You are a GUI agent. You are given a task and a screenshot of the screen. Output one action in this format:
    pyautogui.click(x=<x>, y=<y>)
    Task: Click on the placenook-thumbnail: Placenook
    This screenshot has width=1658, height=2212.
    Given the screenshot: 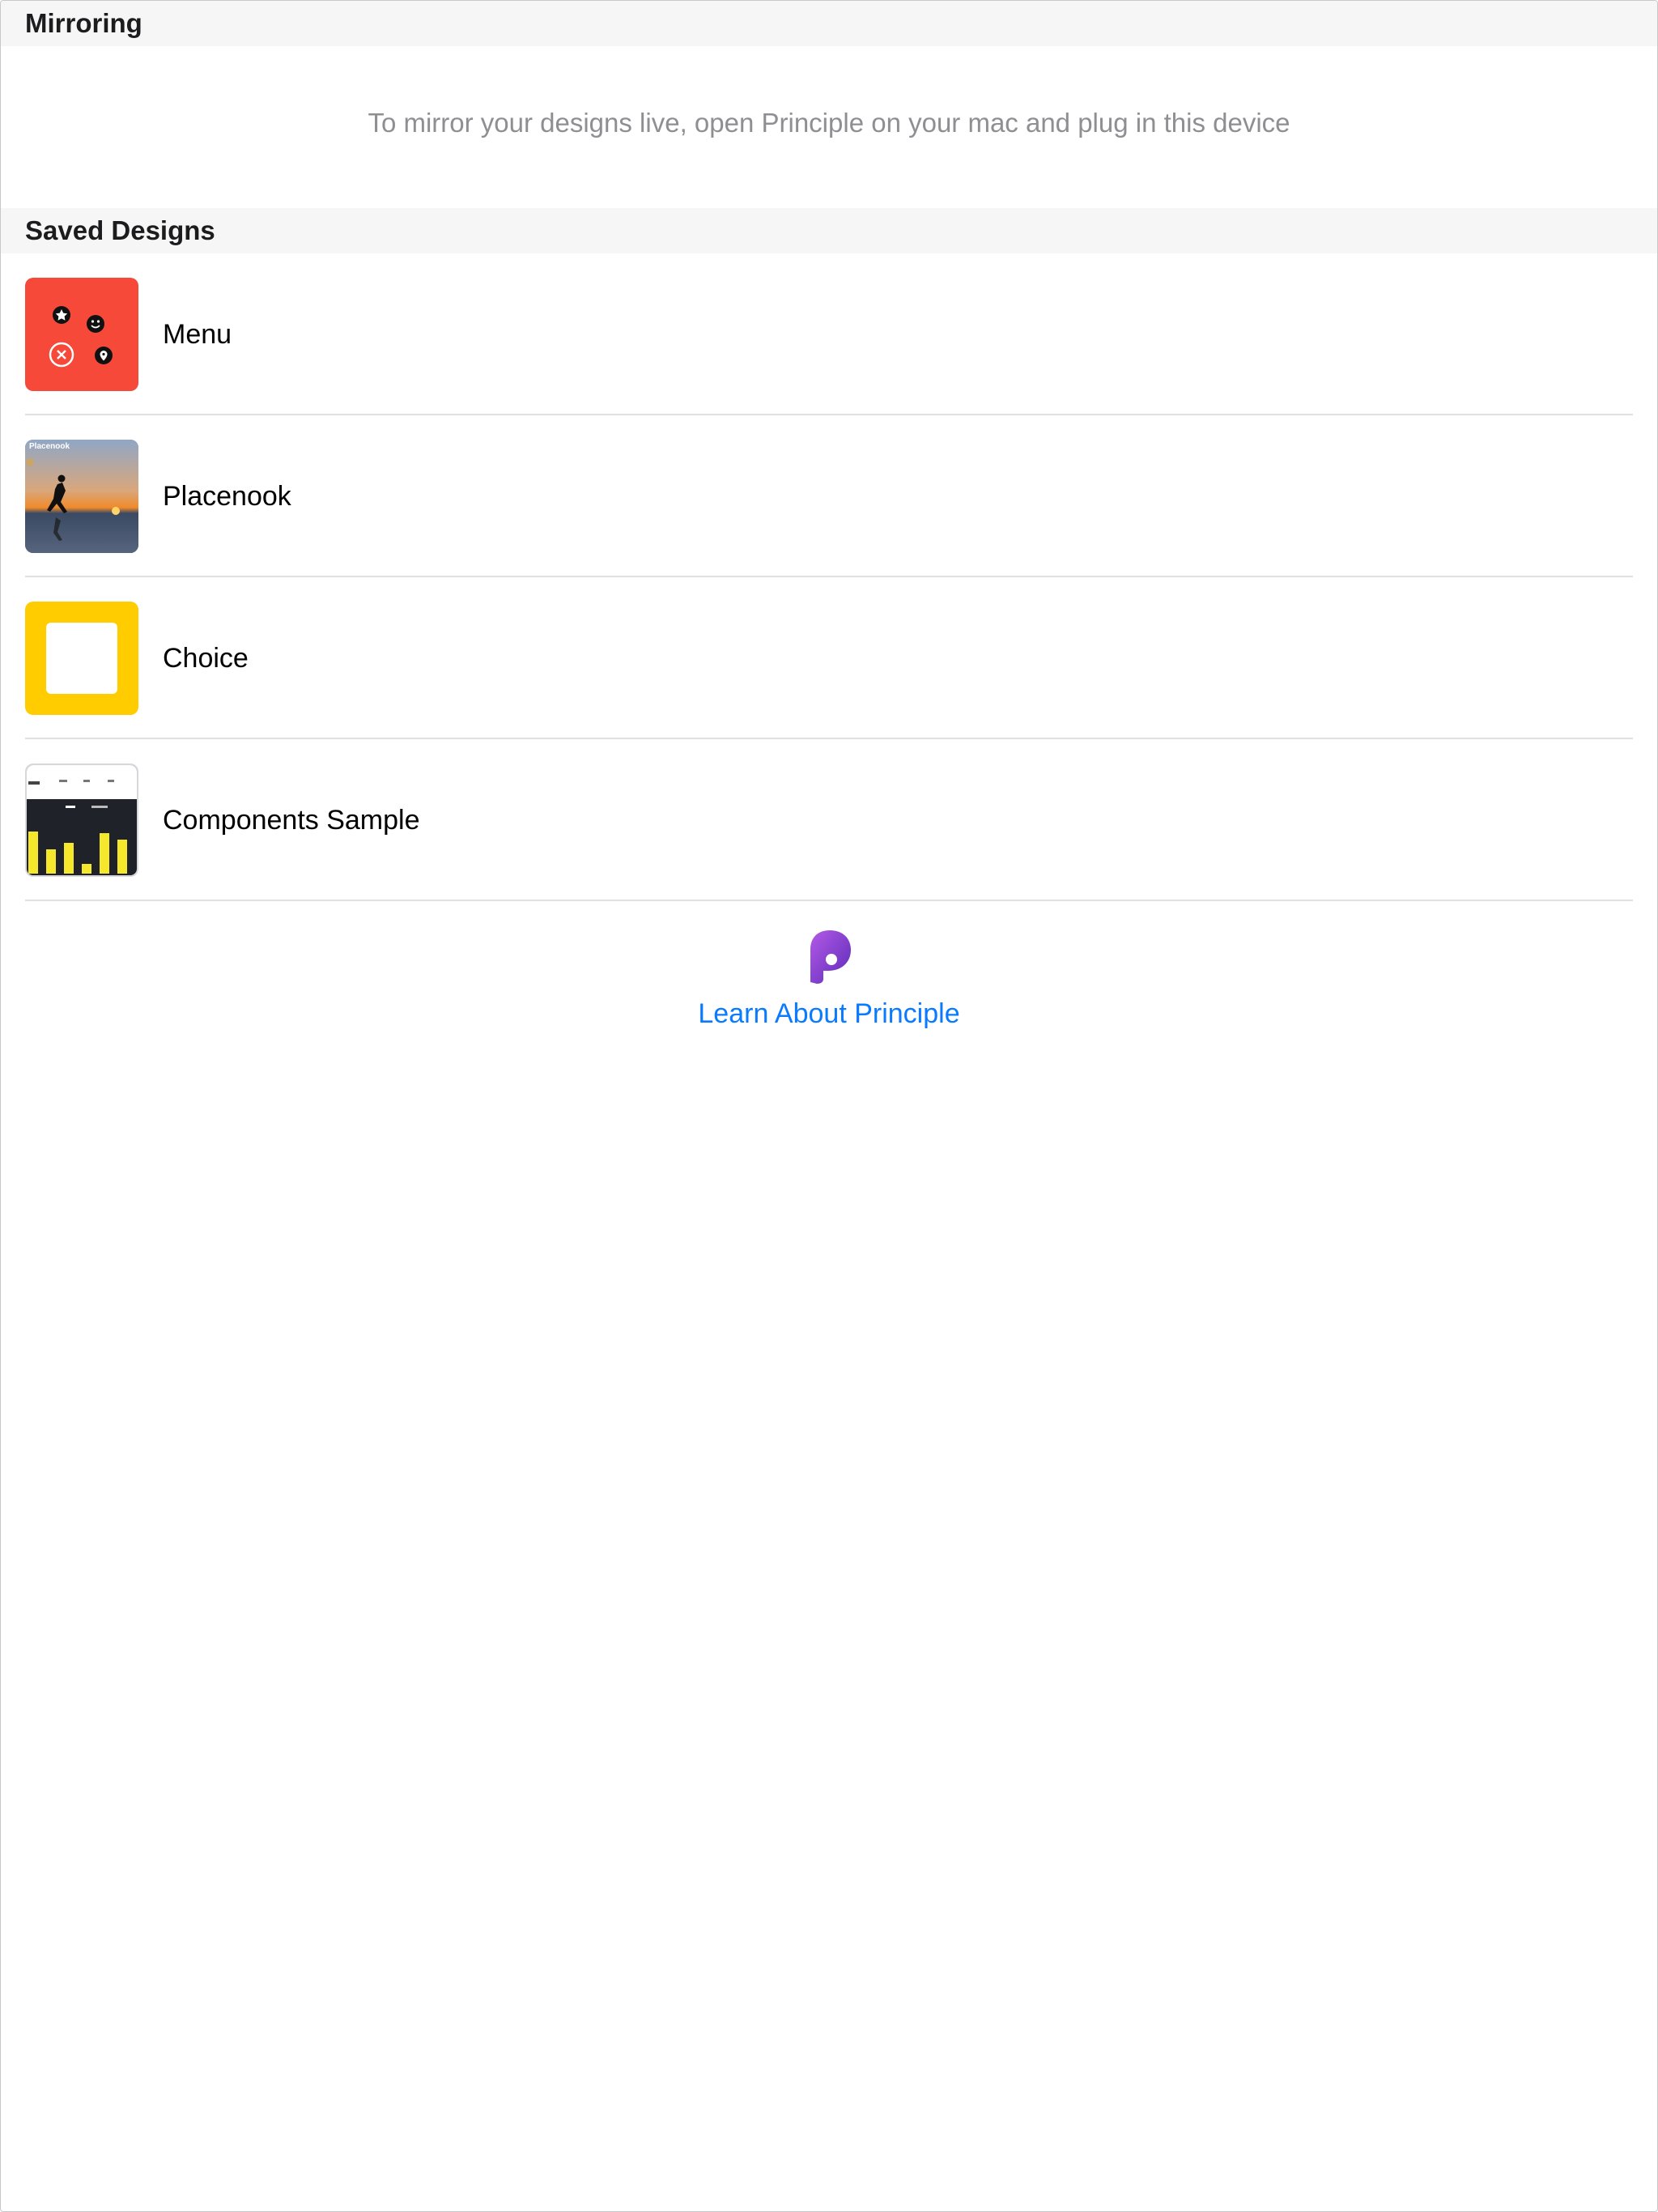 What is the action you would take?
    pyautogui.click(x=81, y=497)
    